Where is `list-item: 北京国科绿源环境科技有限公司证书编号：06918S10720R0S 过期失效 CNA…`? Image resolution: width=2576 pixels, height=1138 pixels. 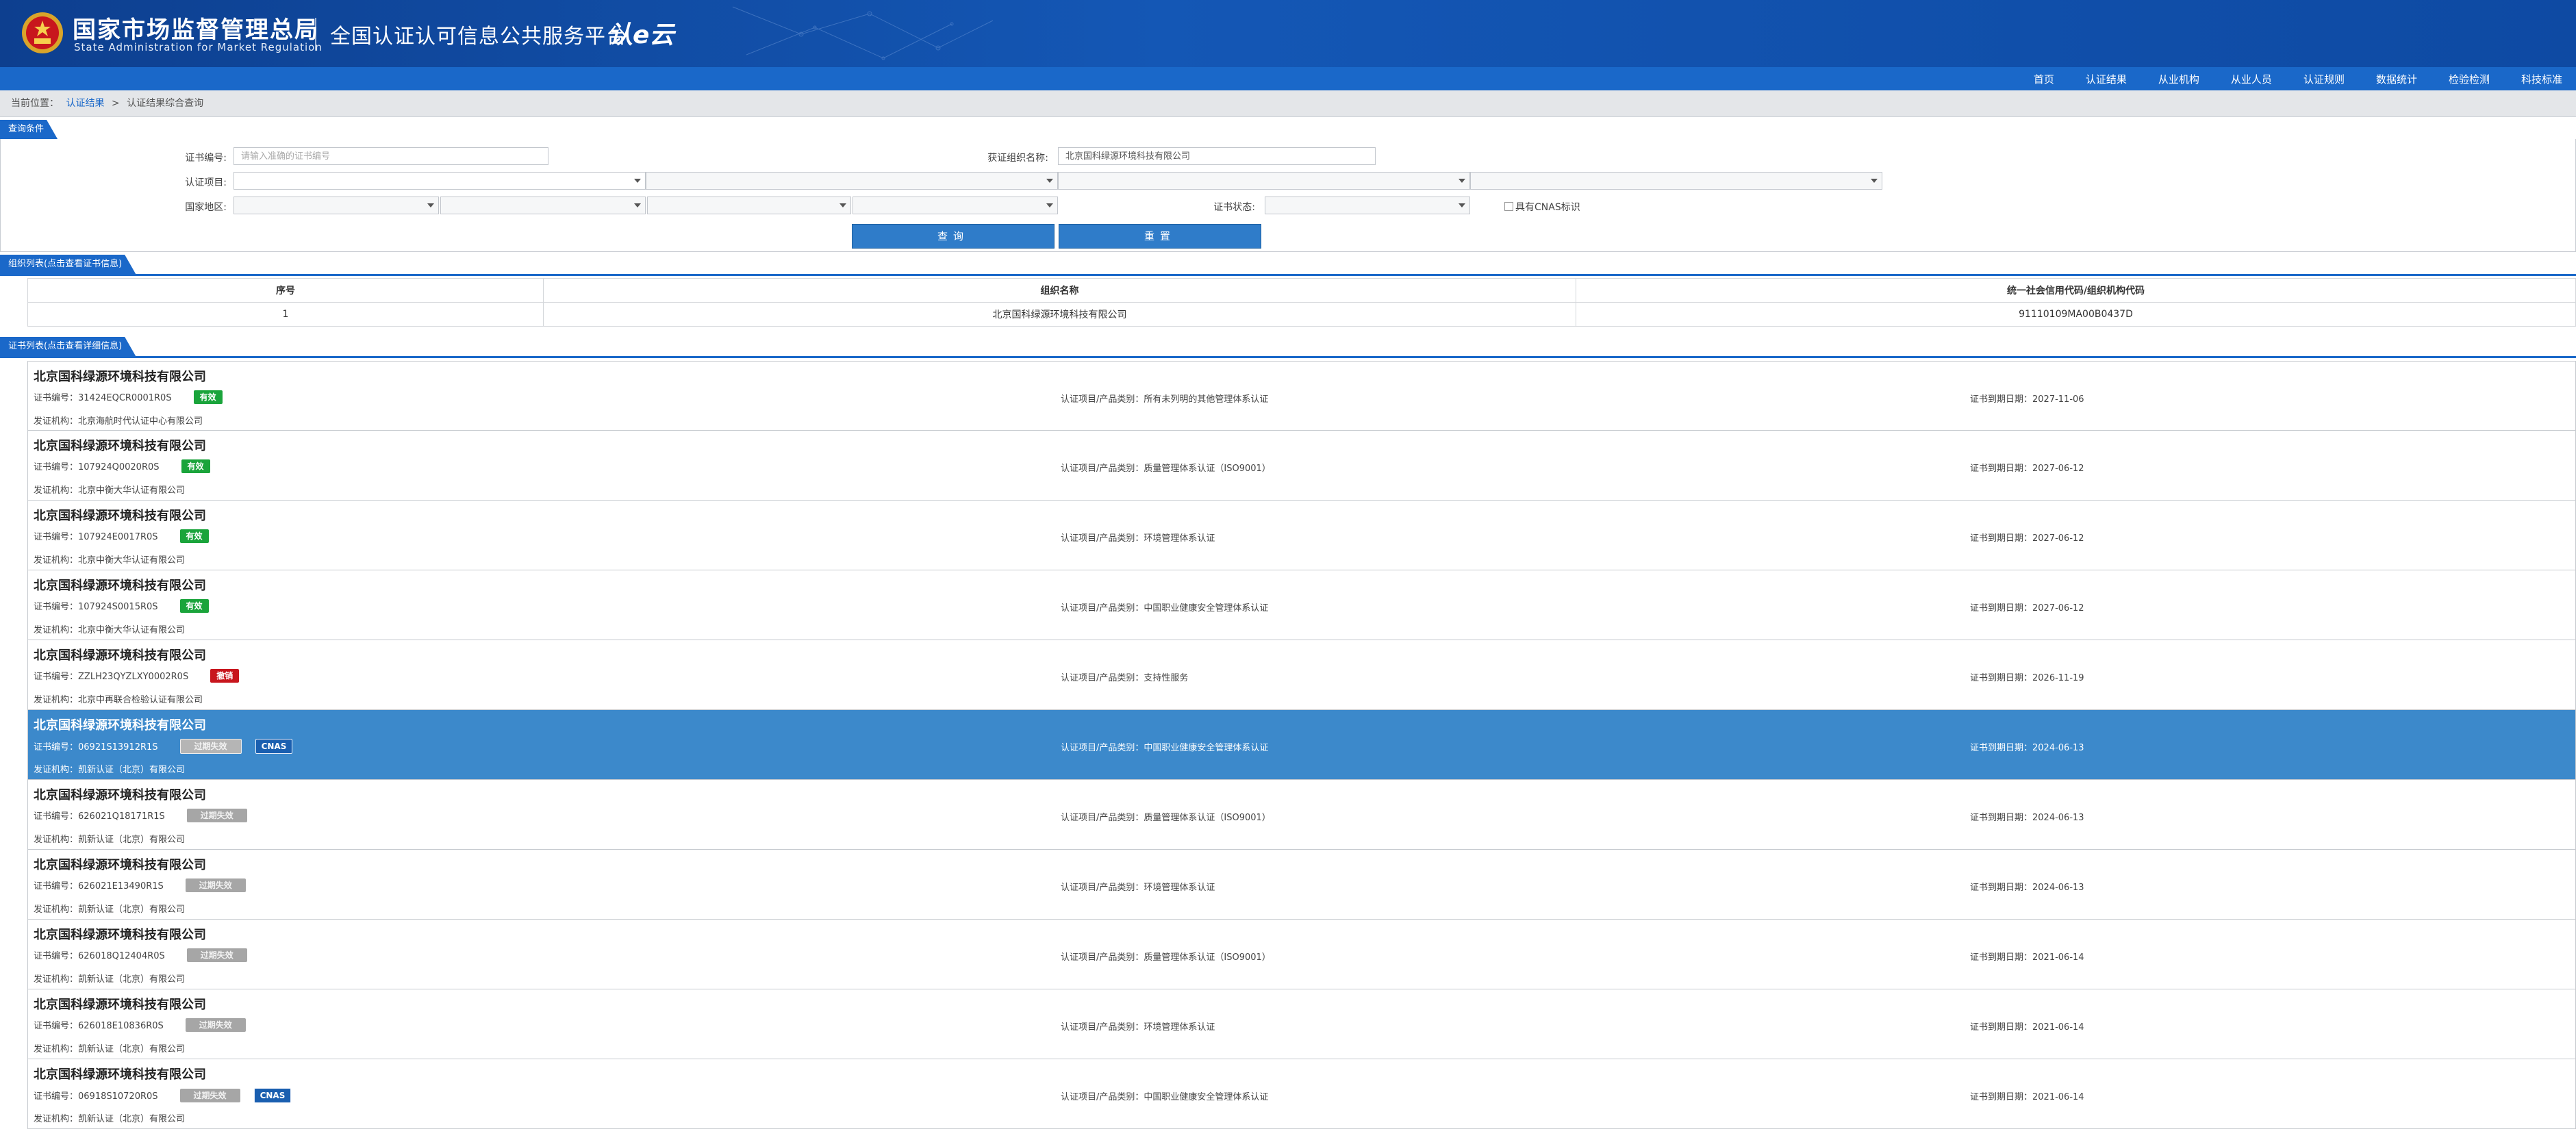 list-item: 北京国科绿源环境科技有限公司证书编号：06918S10720R0S 过期失效 CNA… is located at coordinates (1301, 1094).